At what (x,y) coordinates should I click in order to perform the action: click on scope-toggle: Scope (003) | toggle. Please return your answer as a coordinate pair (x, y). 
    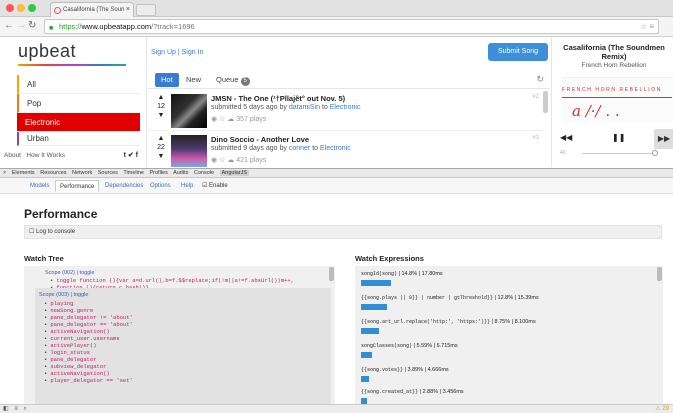
    Looking at the image, I should click on (63, 295).